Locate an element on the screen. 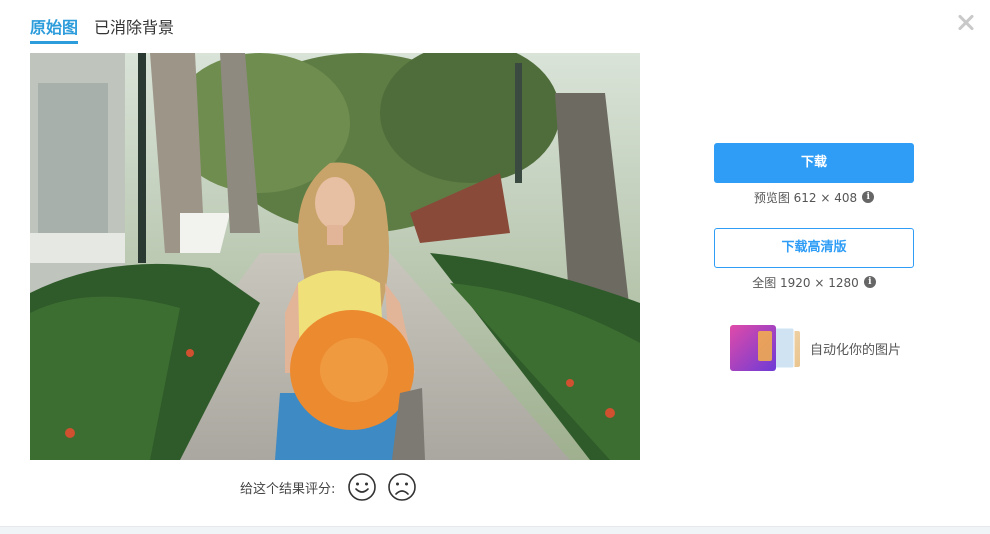 The height and width of the screenshot is (534, 990). promo-thumbnails-icon is located at coordinates (765, 348).